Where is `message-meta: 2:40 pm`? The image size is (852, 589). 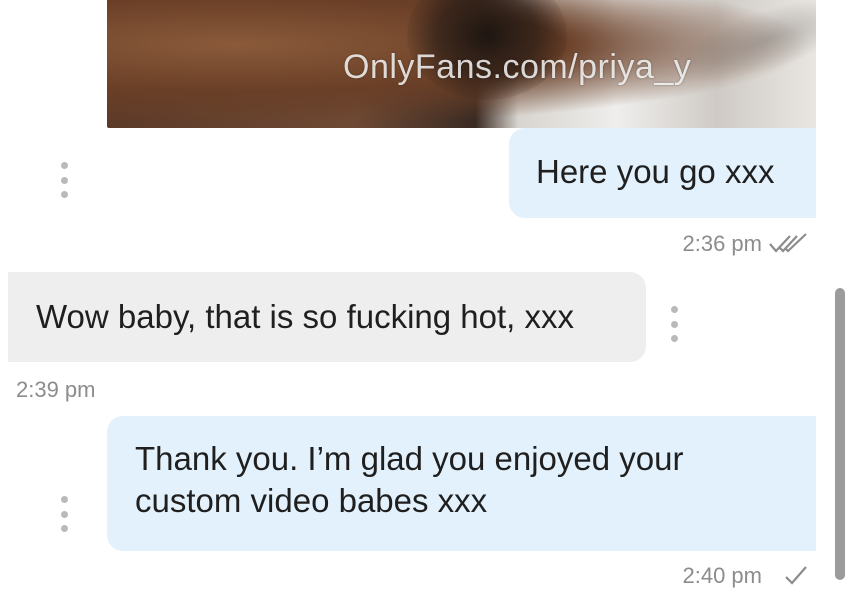 message-meta: 2:40 pm is located at coordinates (746, 576).